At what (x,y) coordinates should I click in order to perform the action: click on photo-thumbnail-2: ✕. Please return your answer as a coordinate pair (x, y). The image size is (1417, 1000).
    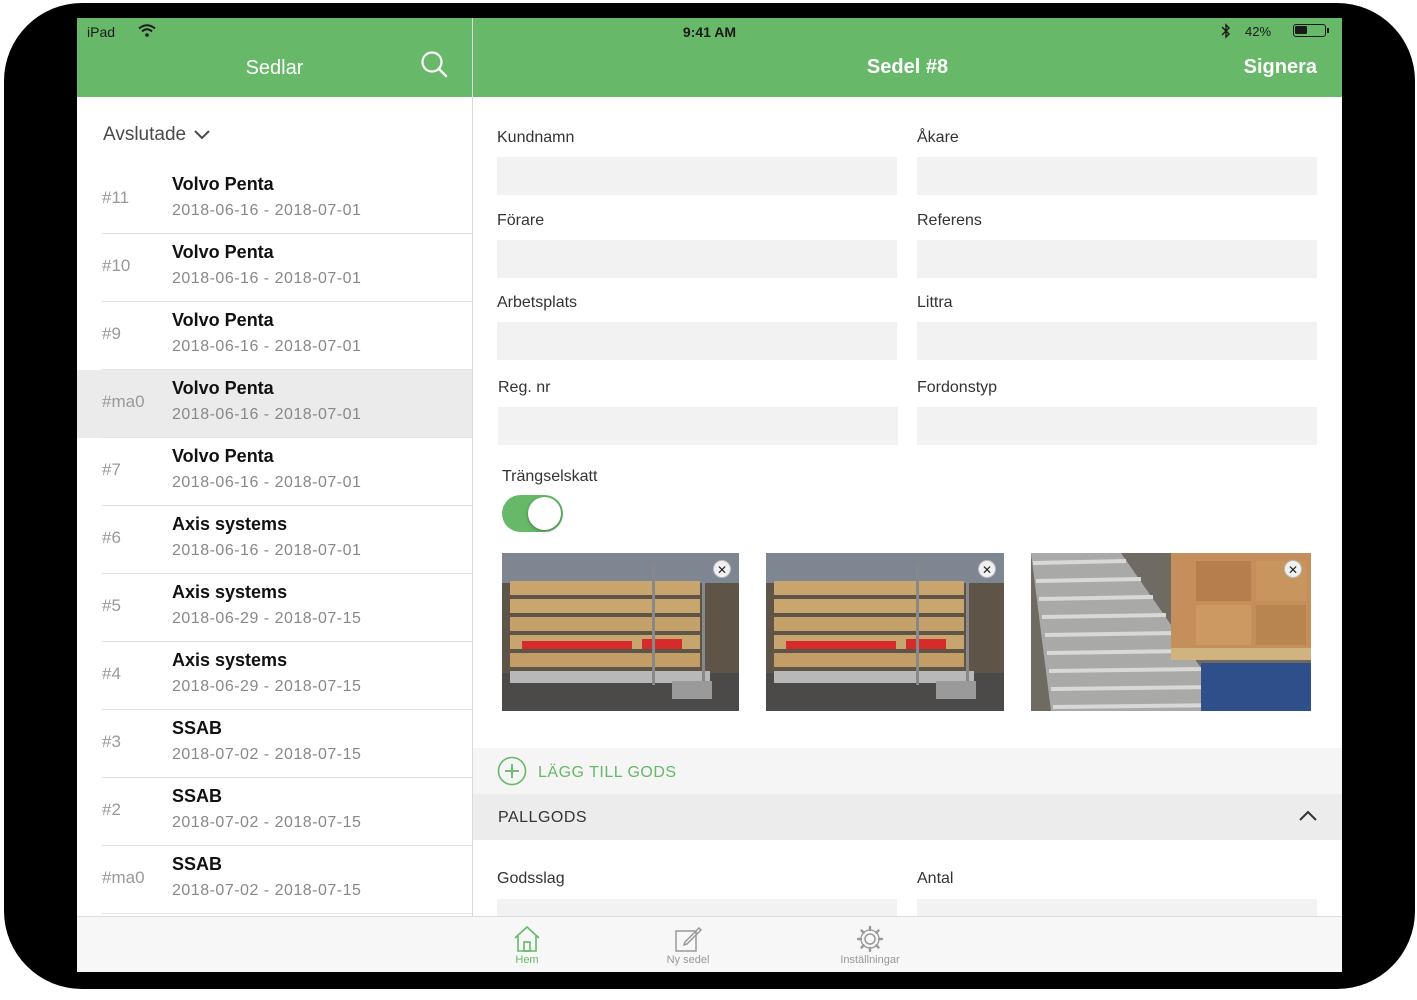
    Looking at the image, I should click on (885, 632).